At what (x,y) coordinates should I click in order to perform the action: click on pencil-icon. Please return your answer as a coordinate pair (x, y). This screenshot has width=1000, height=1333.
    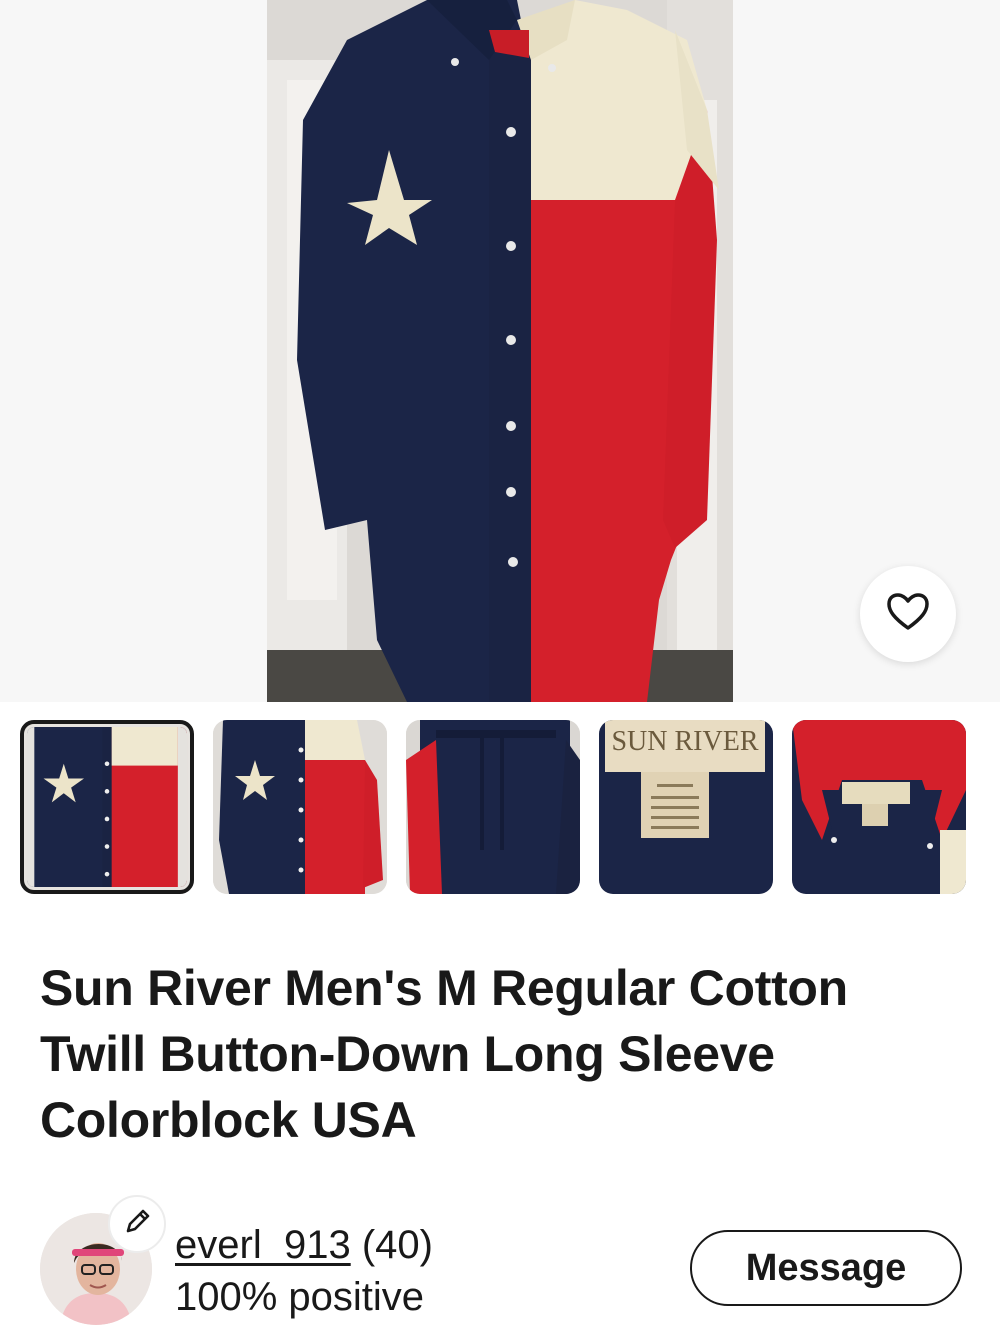
    Looking at the image, I should click on (137, 1224).